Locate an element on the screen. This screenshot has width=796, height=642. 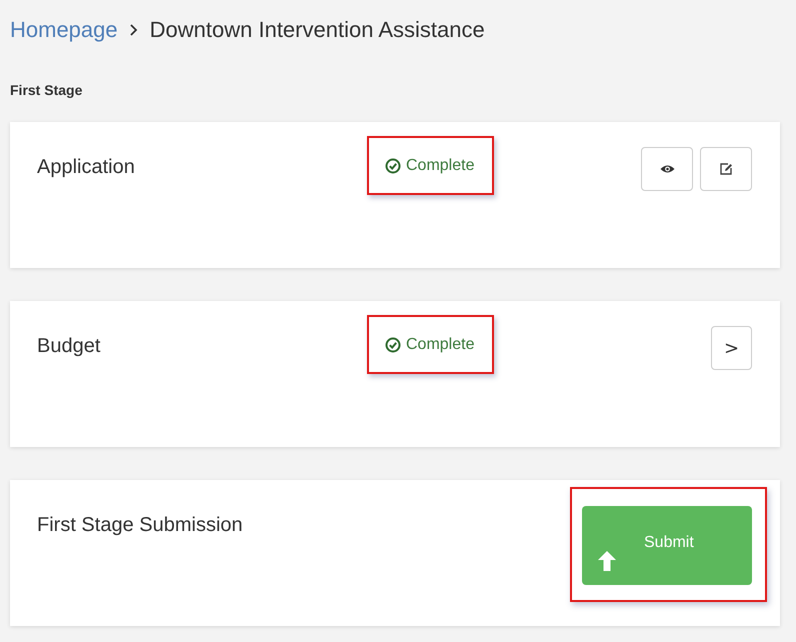
up-arrow-icon is located at coordinates (607, 561).